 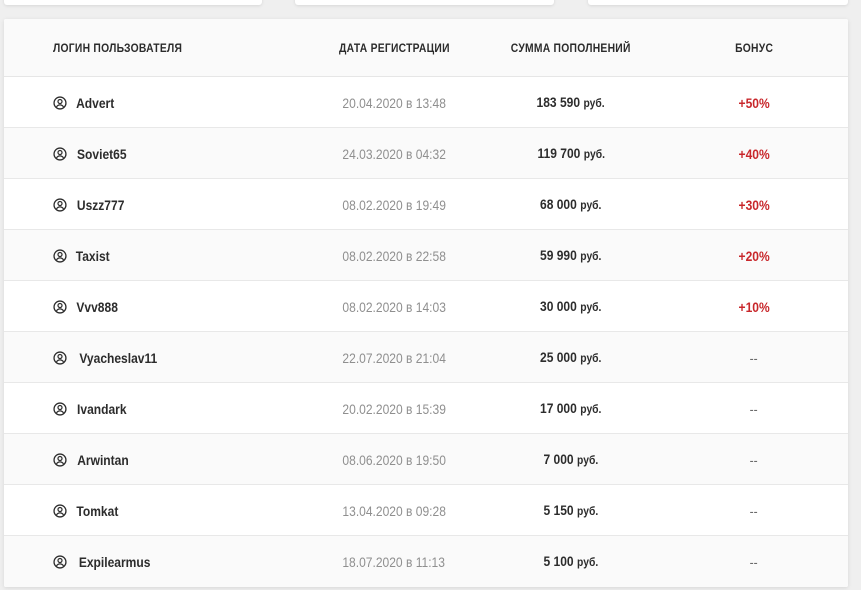 What do you see at coordinates (100, 204) in the screenshot?
I see `username: Uszz777` at bounding box center [100, 204].